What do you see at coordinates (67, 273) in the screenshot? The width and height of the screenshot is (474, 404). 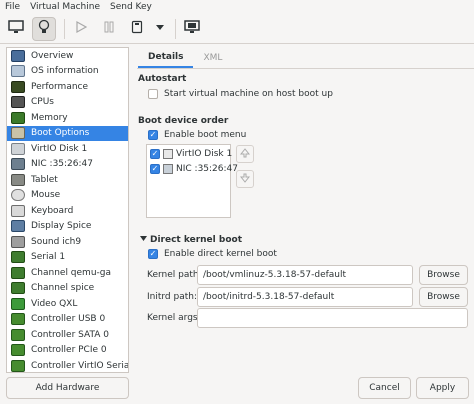 I see `sidebar-item-channel-qemu-ga: Channel qemu-ga` at bounding box center [67, 273].